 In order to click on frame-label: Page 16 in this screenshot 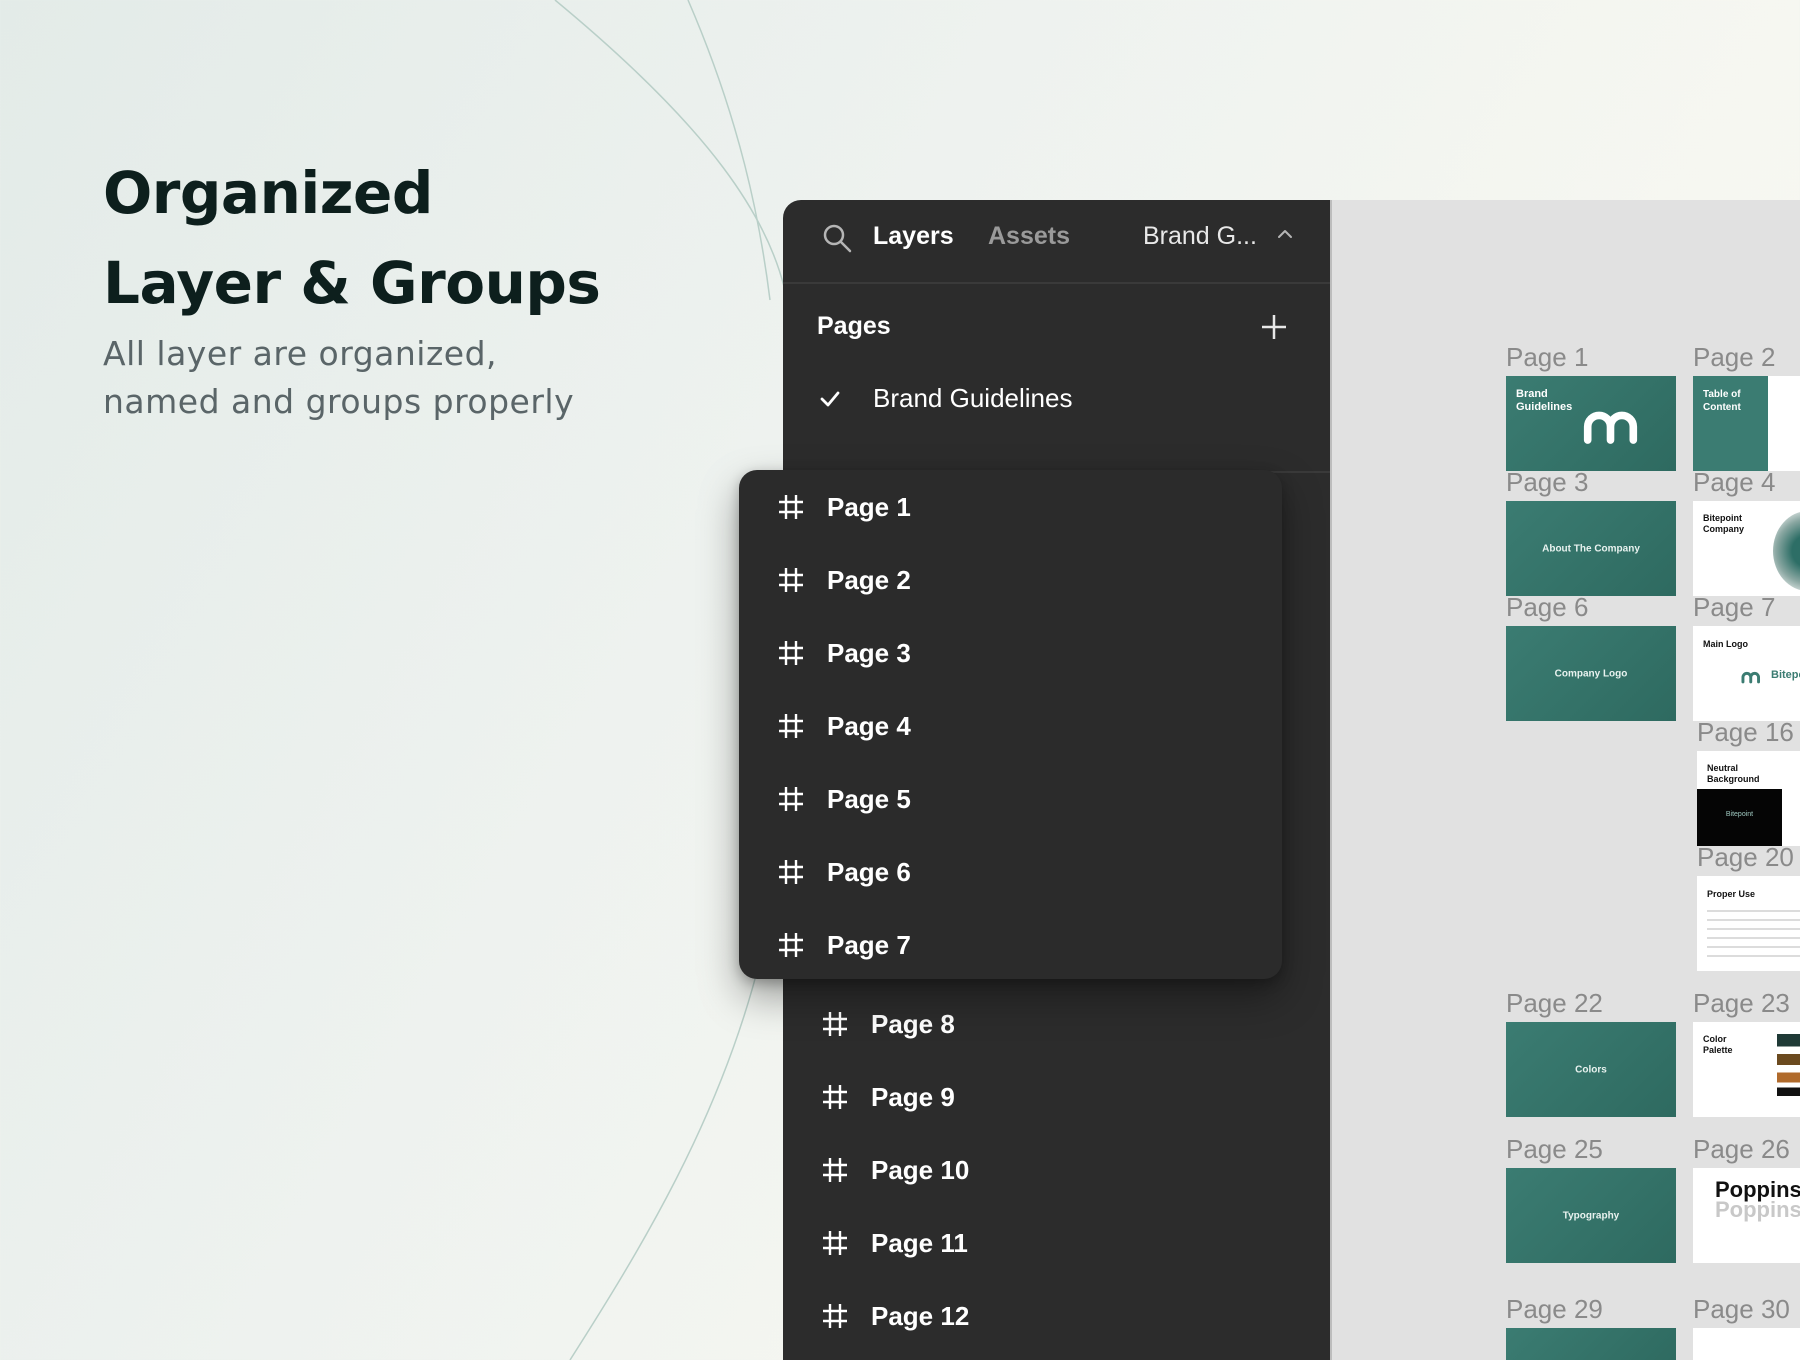, I will do `click(1745, 732)`.